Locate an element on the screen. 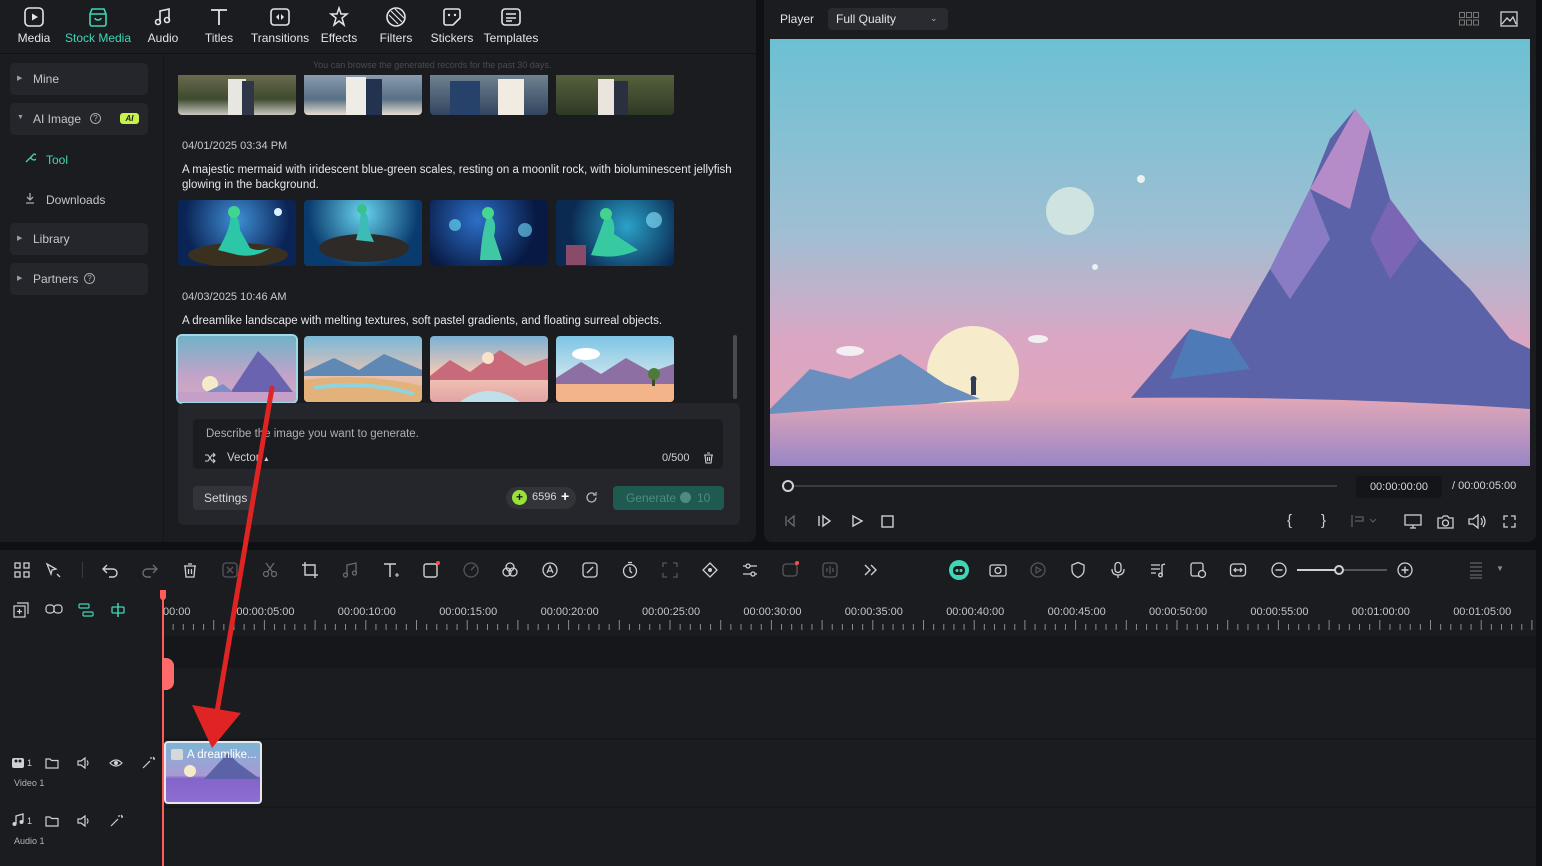 This screenshot has width=1542, height=866. generated-image-thumbnail-selected is located at coordinates (237, 369).